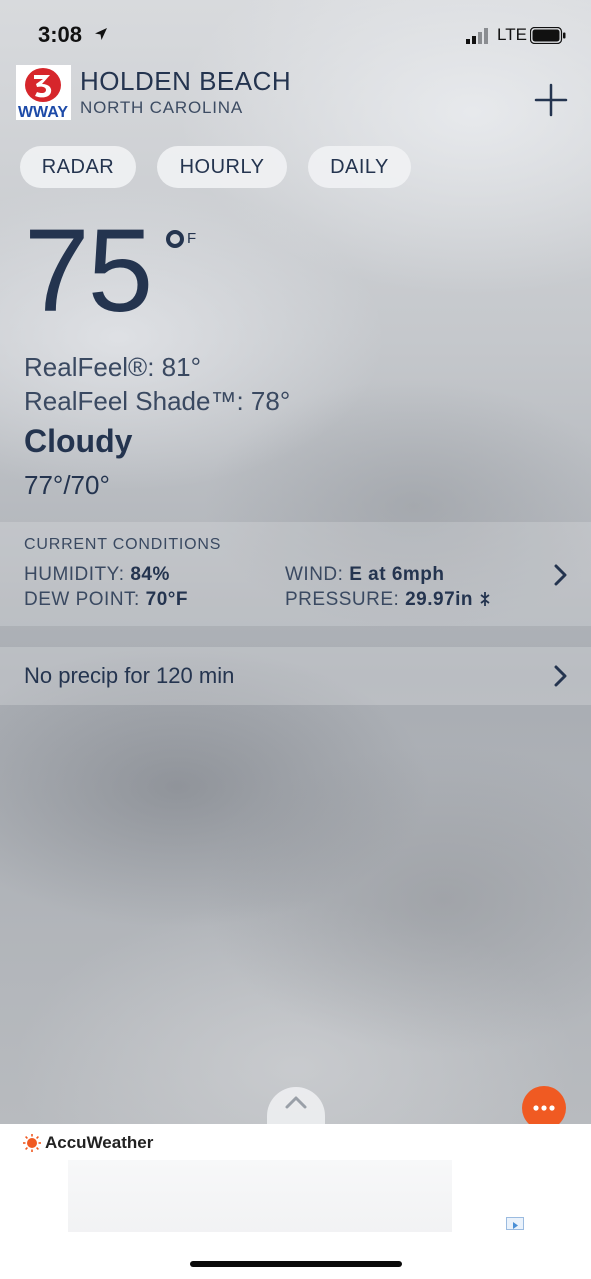  What do you see at coordinates (78, 441) in the screenshot?
I see `weather-condition: Cloudy` at bounding box center [78, 441].